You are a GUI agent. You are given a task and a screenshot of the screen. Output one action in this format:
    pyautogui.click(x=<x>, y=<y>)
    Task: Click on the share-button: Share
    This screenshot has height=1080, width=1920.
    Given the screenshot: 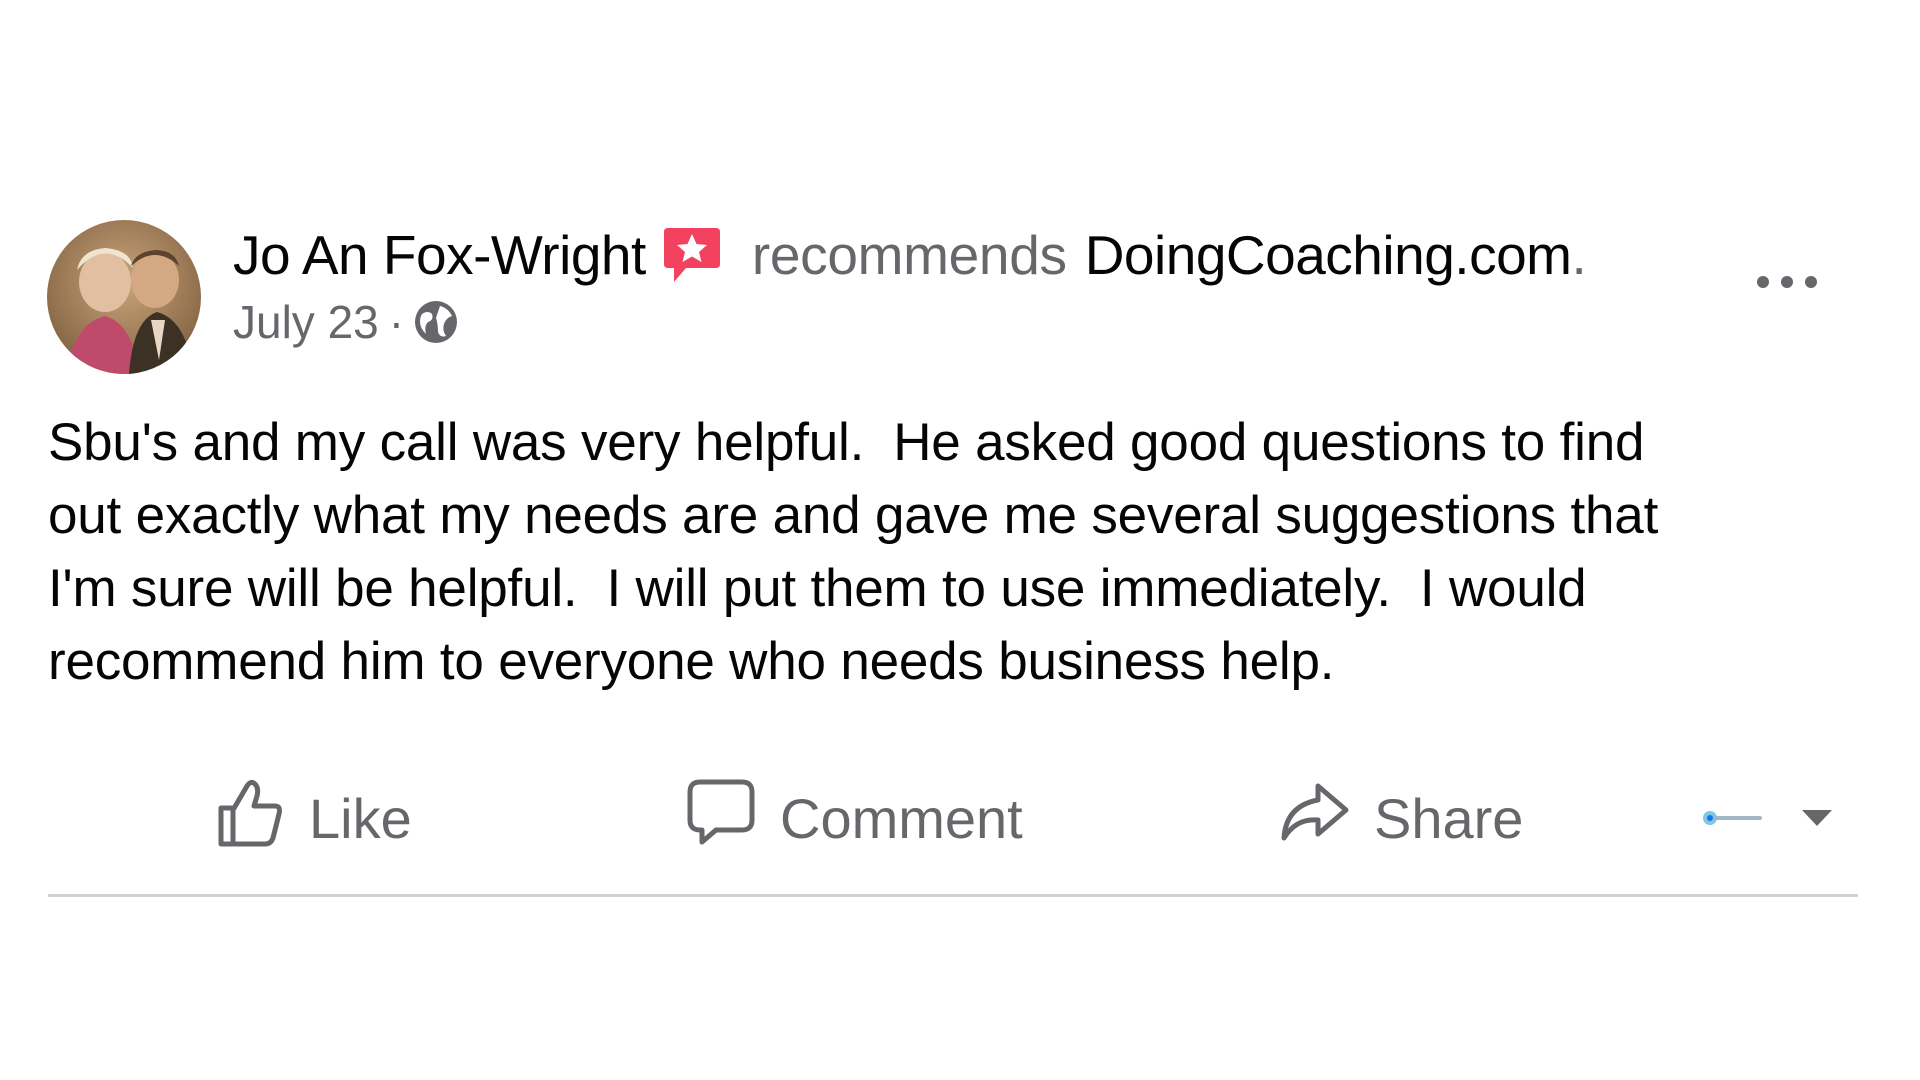 What is the action you would take?
    pyautogui.click(x=1400, y=818)
    